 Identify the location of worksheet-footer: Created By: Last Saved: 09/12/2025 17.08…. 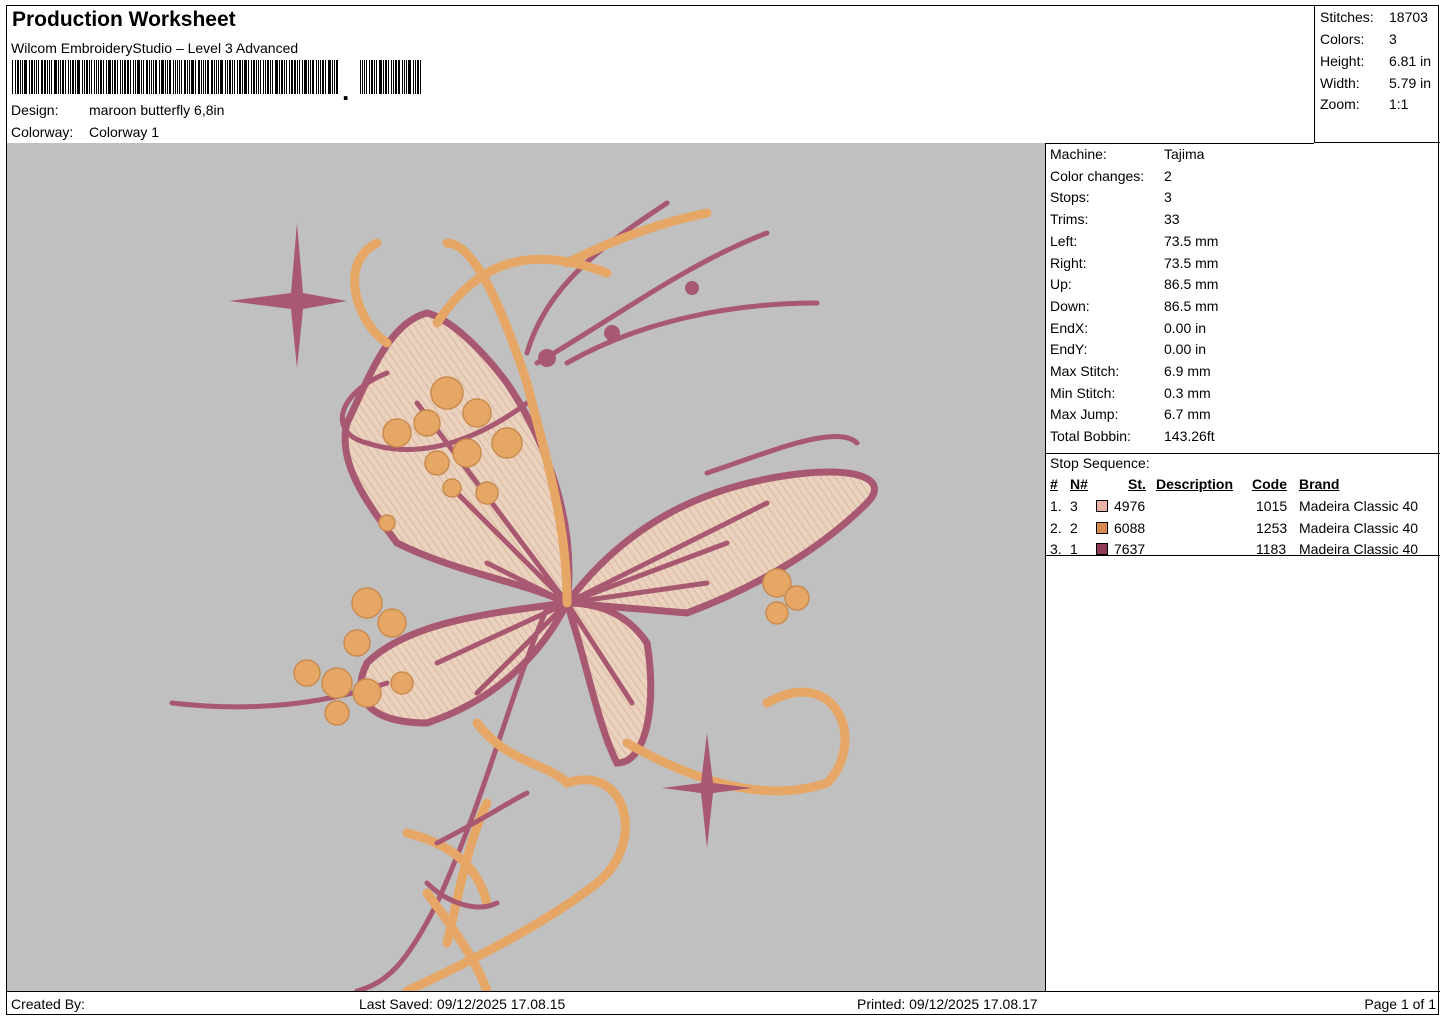
(723, 1003).